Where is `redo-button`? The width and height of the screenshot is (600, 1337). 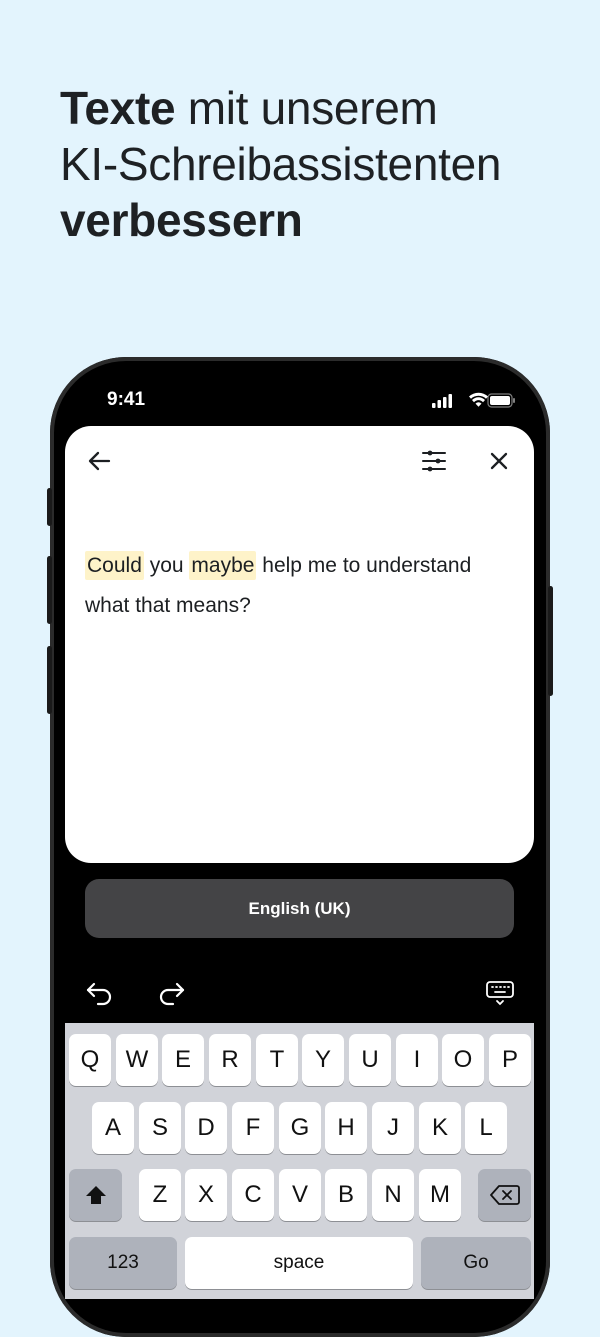 redo-button is located at coordinates (171, 993).